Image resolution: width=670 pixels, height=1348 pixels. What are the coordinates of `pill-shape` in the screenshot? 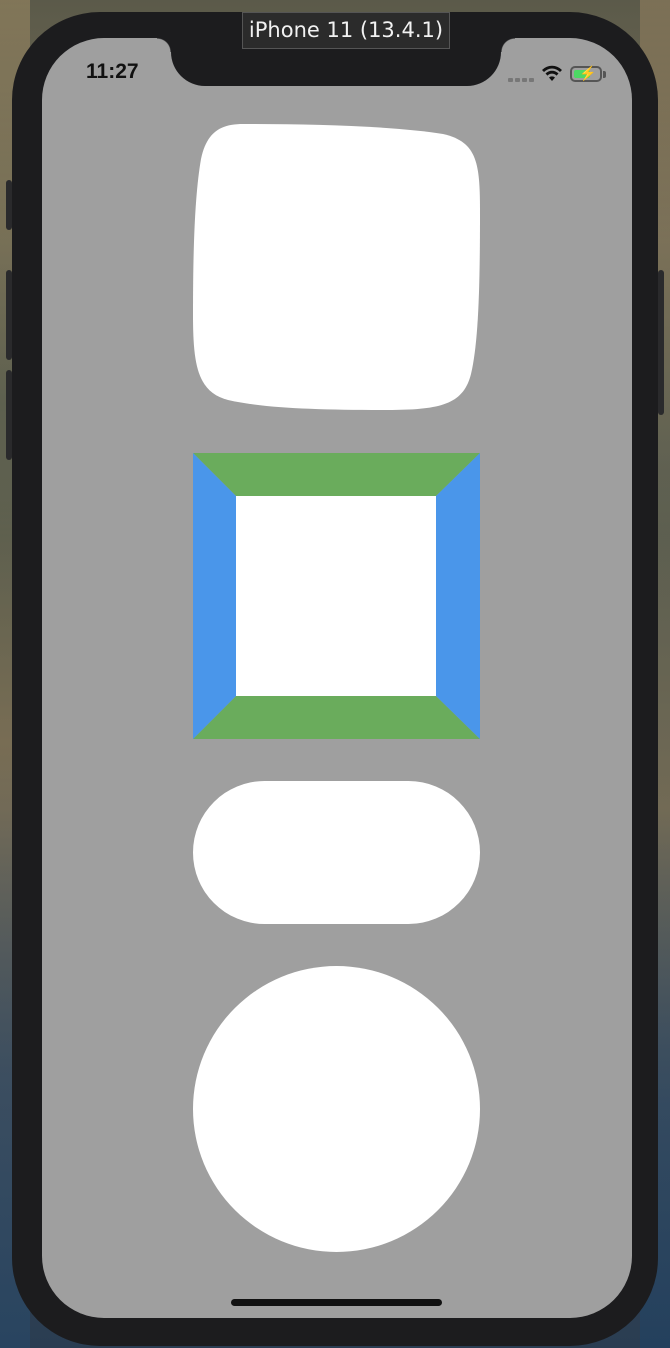 It's located at (336, 852).